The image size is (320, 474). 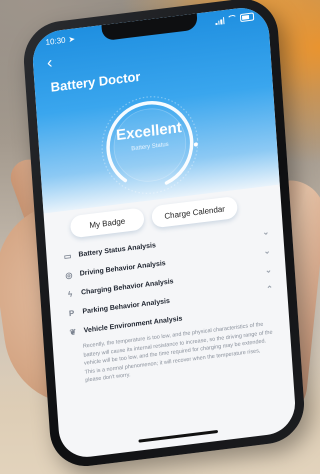 What do you see at coordinates (72, 38) in the screenshot?
I see `location-icon: ➤` at bounding box center [72, 38].